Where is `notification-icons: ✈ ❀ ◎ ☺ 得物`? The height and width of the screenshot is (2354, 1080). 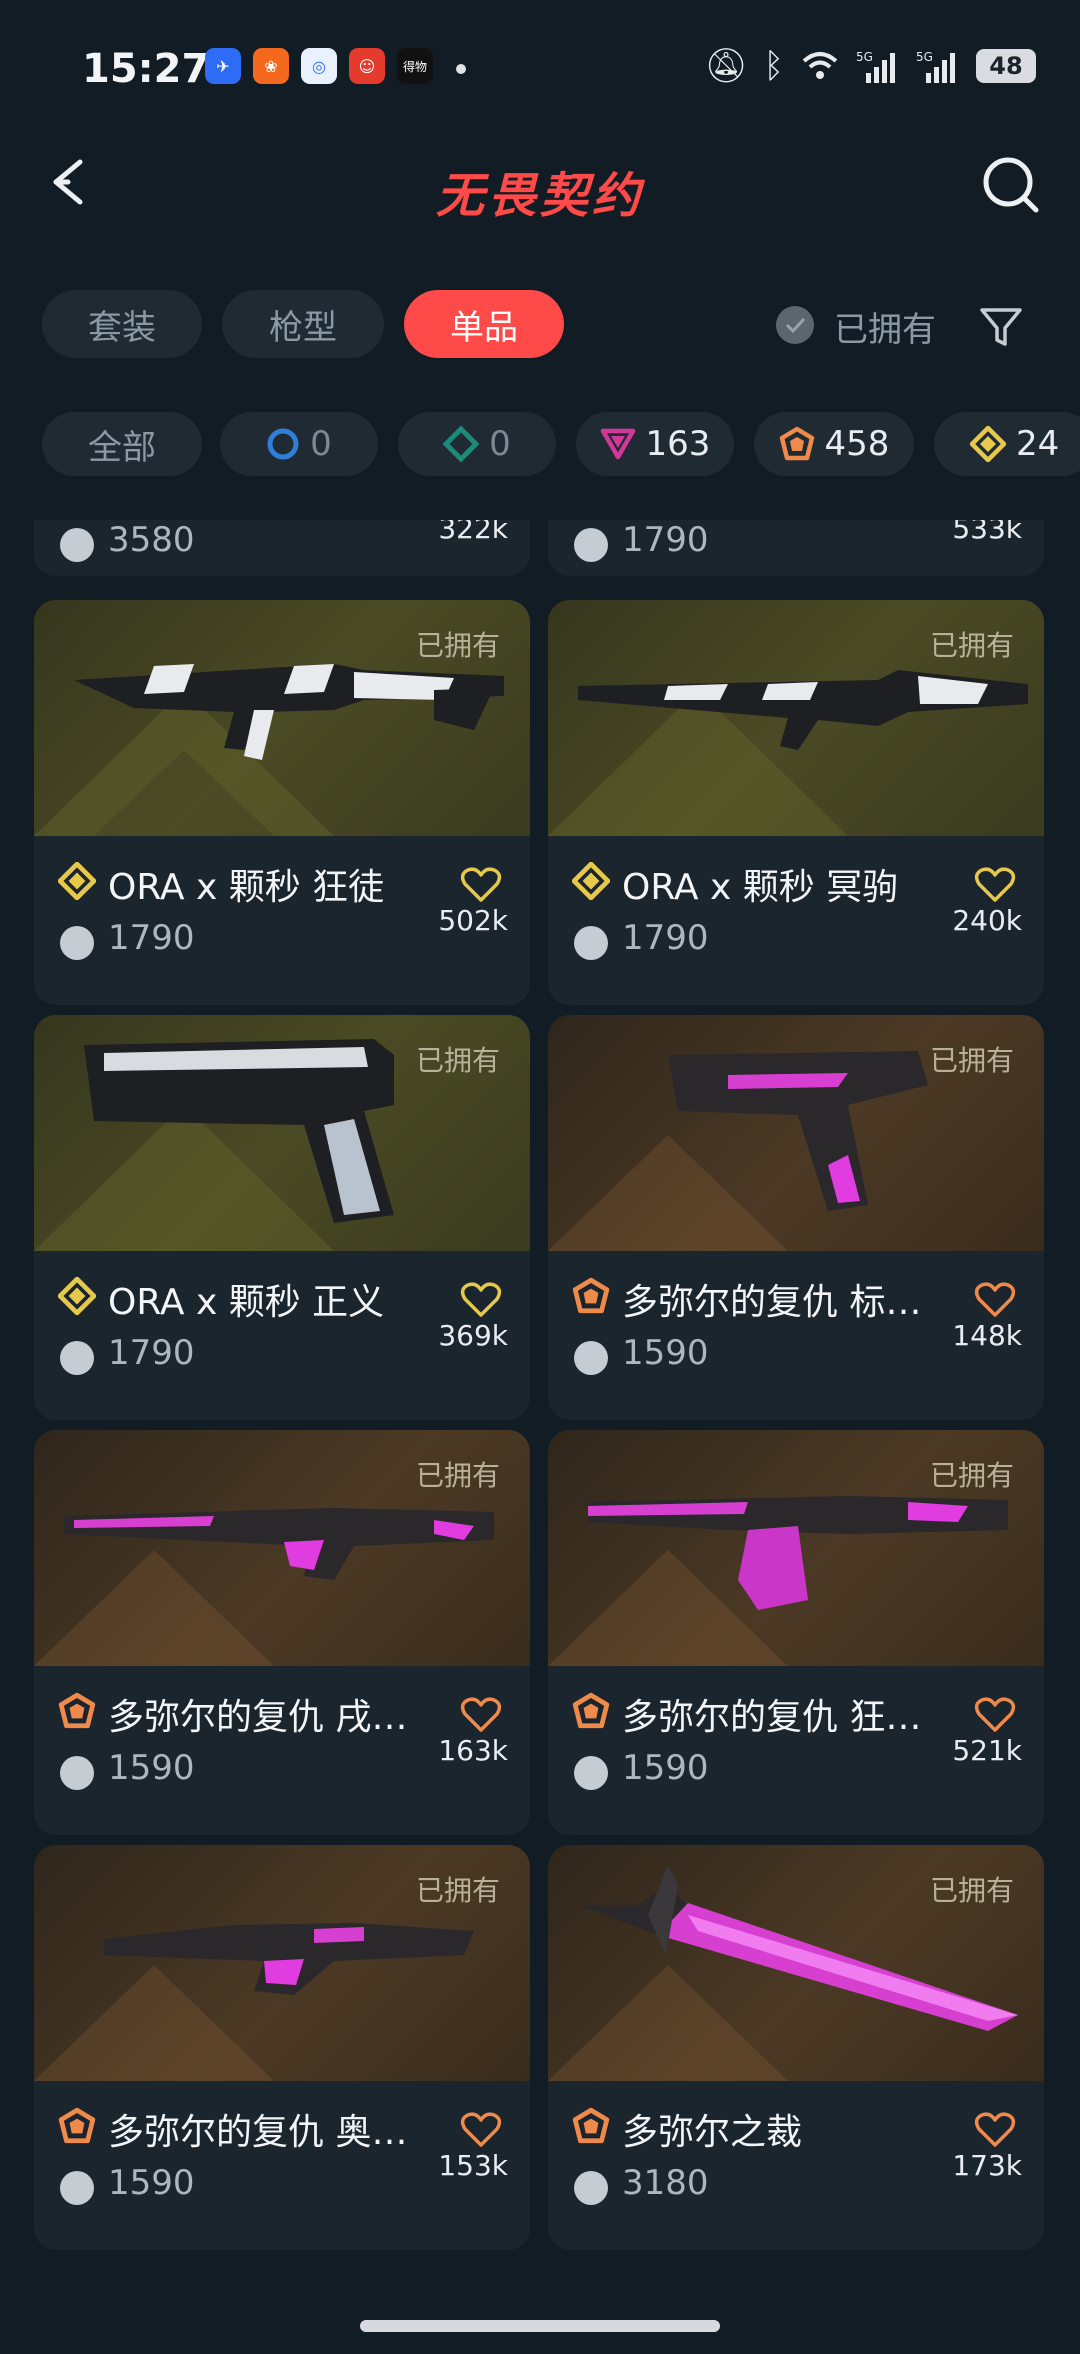 notification-icons: ✈ ❀ ◎ ☺ 得物 is located at coordinates (319, 66).